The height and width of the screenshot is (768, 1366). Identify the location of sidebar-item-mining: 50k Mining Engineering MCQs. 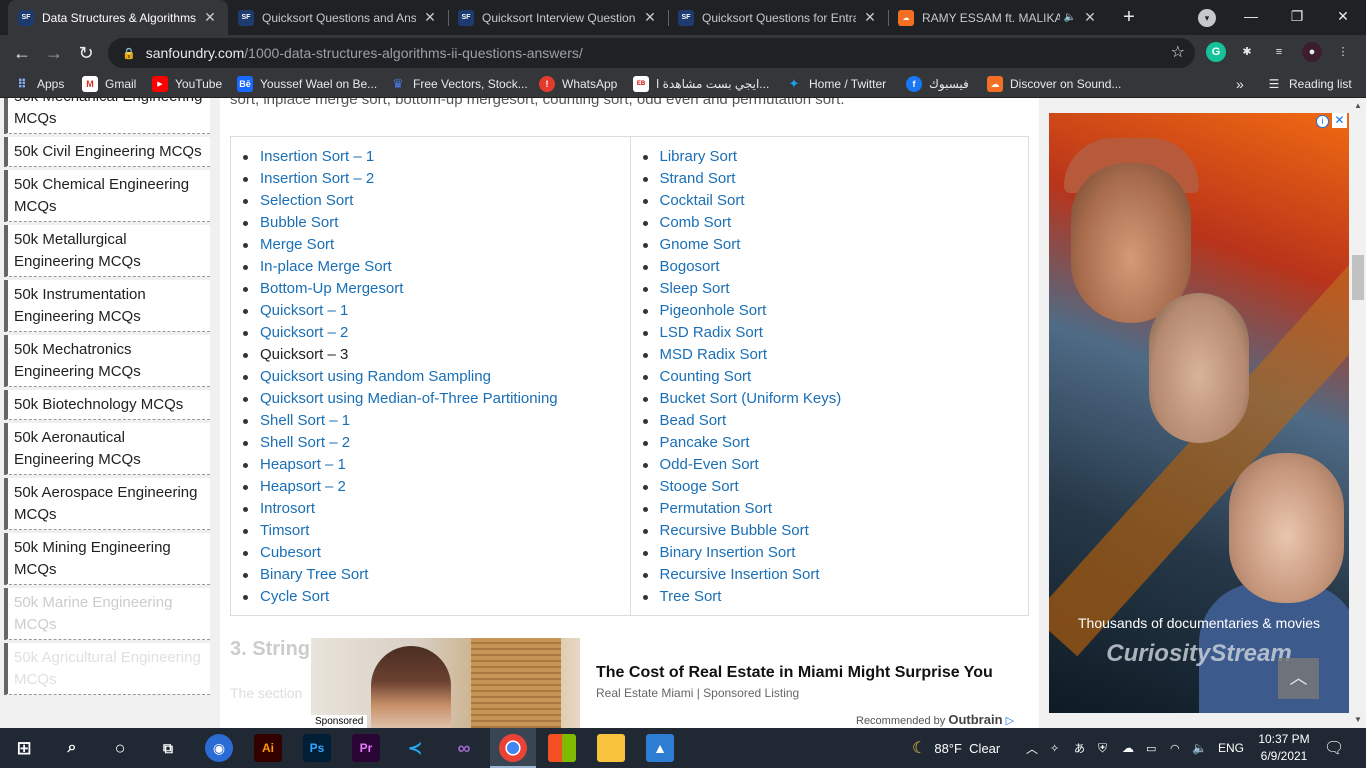
(107, 559).